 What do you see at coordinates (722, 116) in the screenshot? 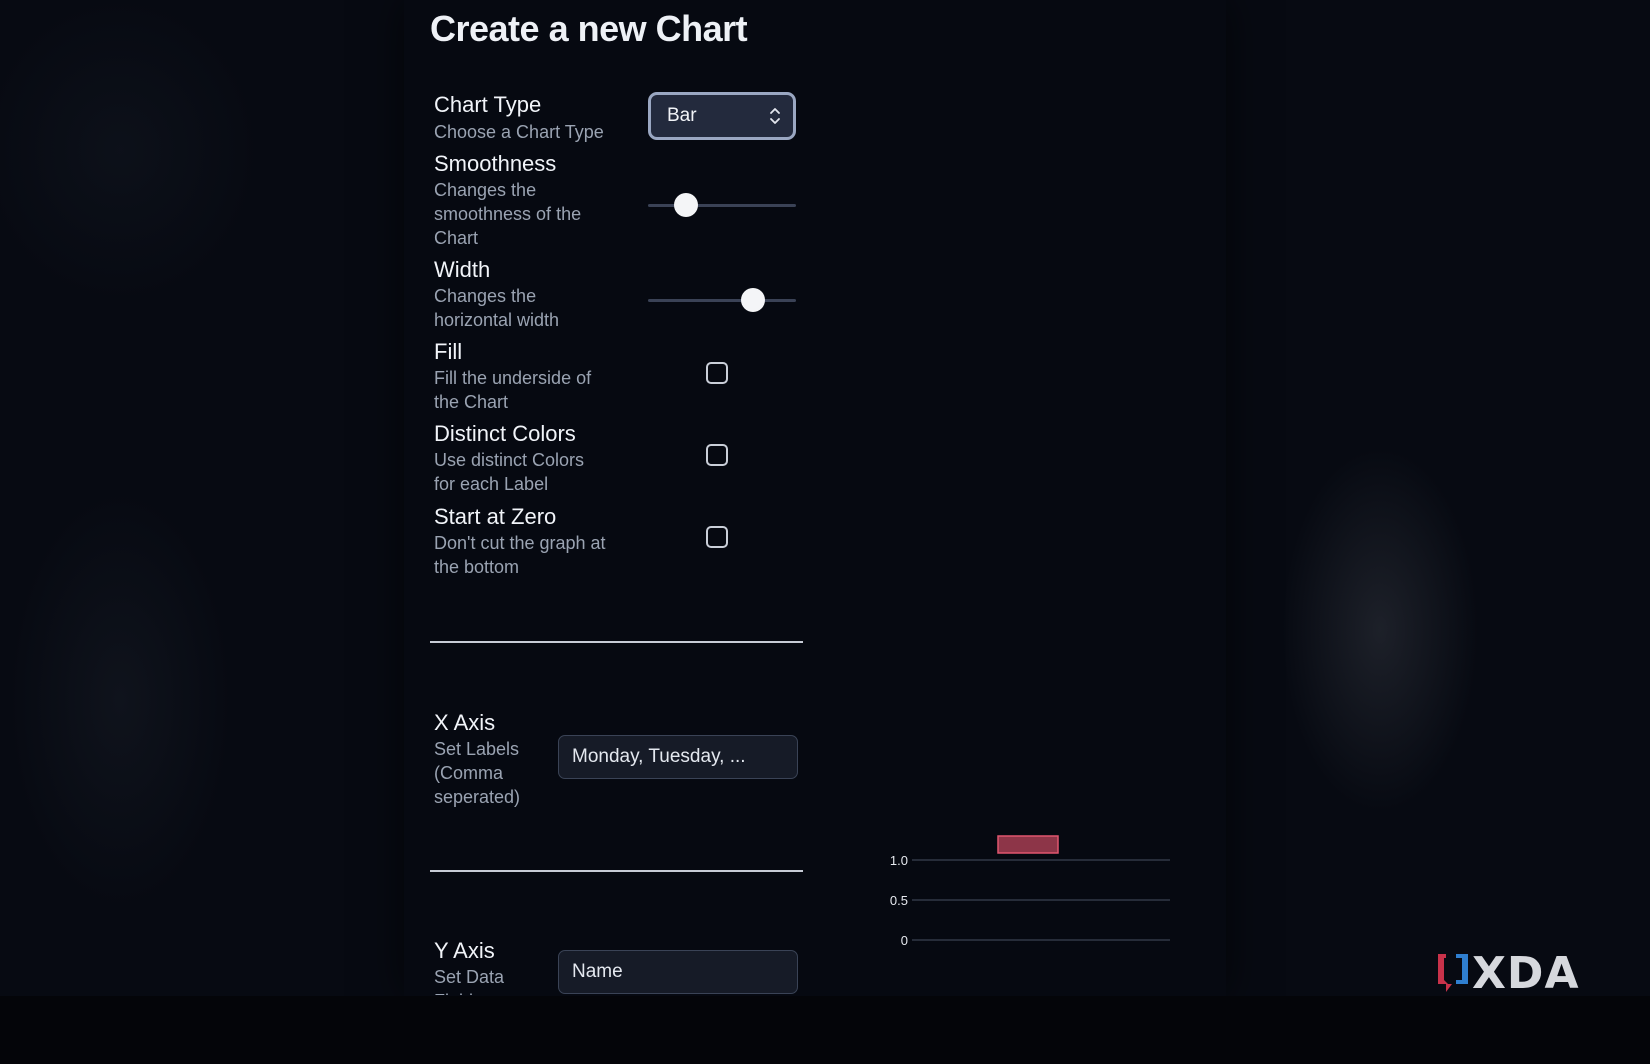
I see `chart-type-select: Bar` at bounding box center [722, 116].